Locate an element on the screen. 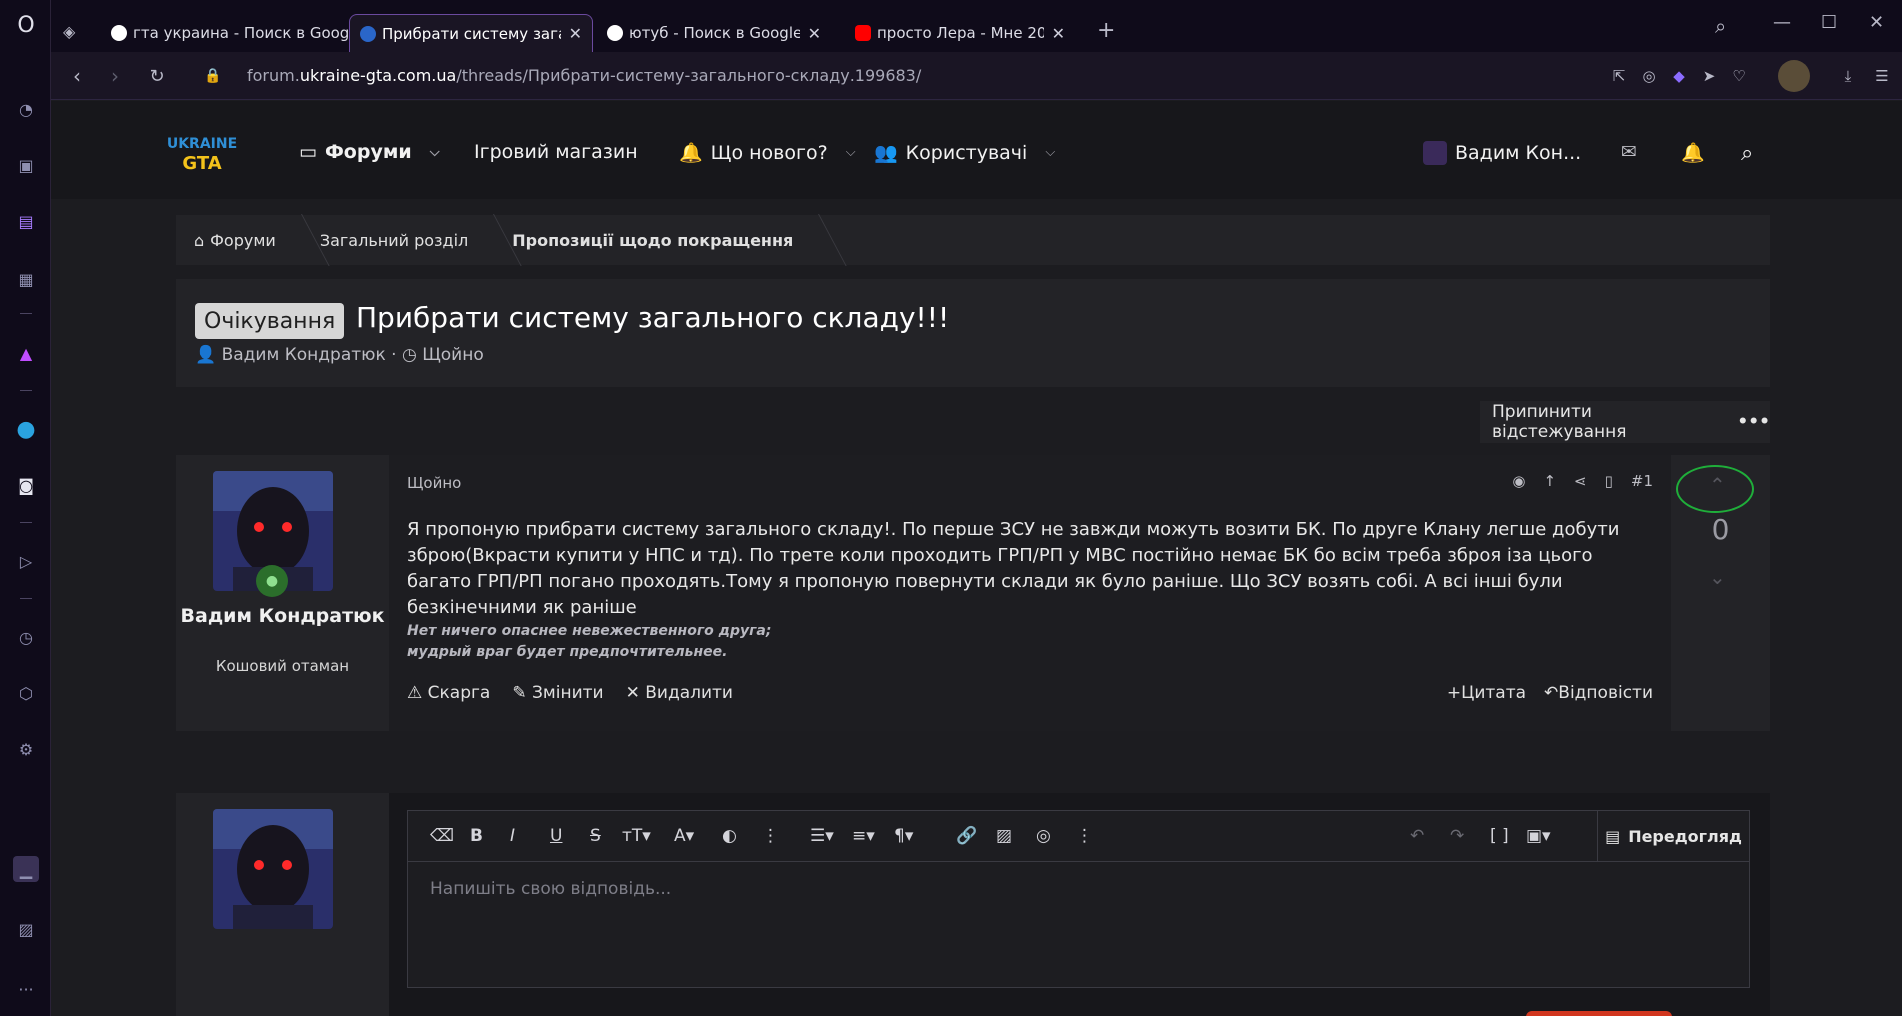 Image resolution: width=1902 pixels, height=1016 pixels. profile-avatar is located at coordinates (1794, 76).